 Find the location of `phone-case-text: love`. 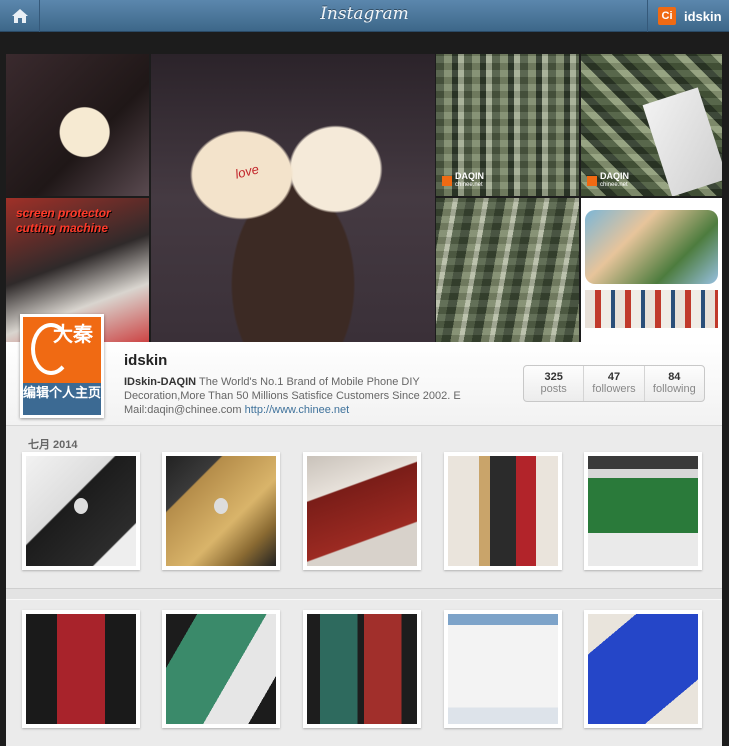

phone-case-text: love is located at coordinates (247, 171).